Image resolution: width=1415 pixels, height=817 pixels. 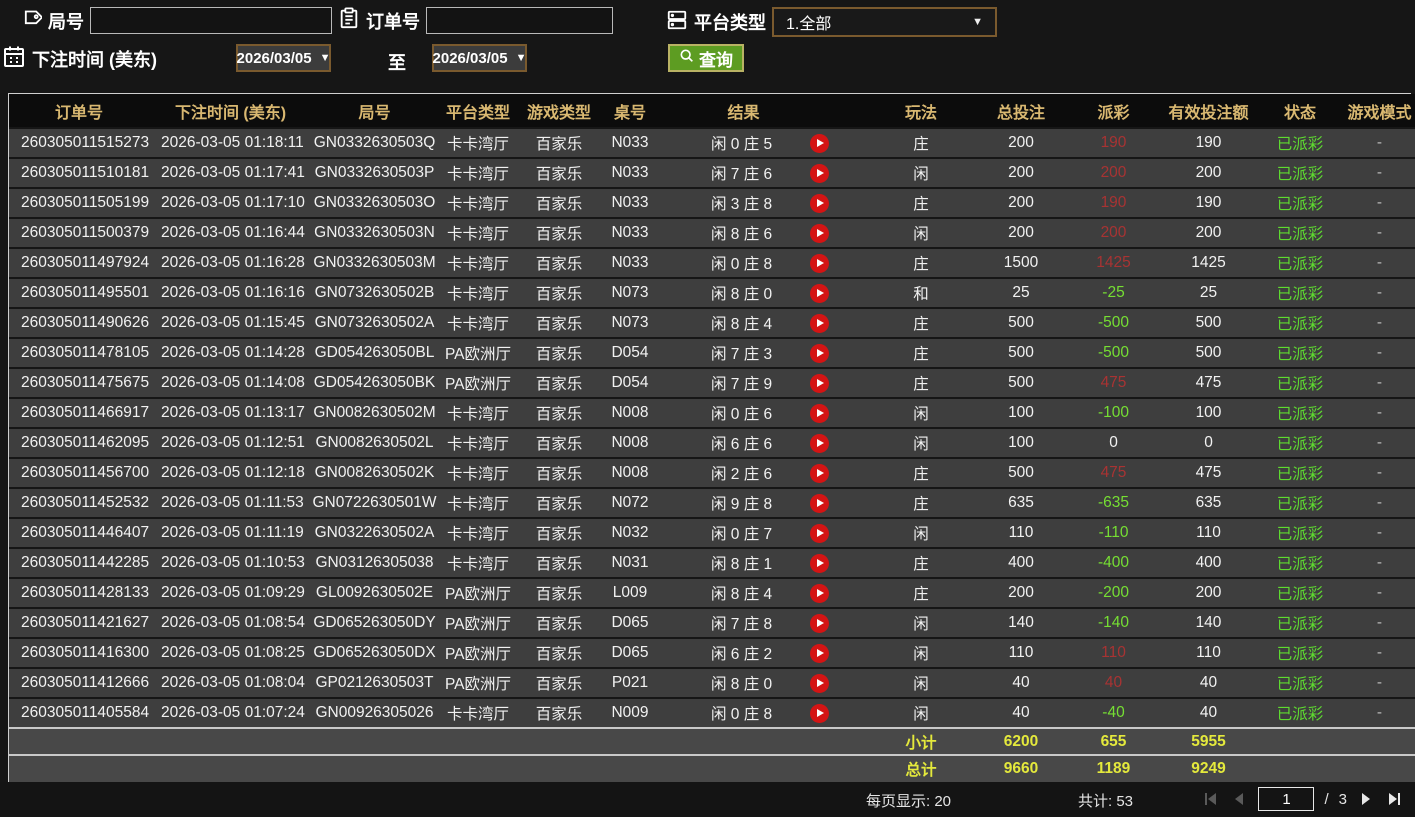 I want to click on page-number-input, so click(x=1286, y=799).